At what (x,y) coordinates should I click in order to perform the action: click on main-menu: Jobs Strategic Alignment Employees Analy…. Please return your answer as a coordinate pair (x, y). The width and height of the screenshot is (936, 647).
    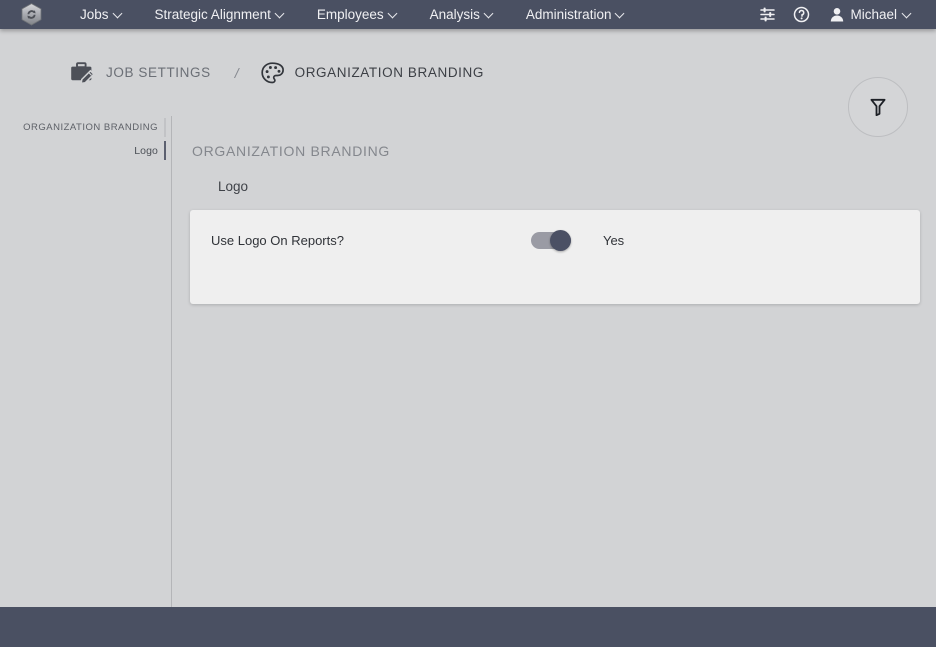
    Looking at the image, I should click on (352, 14).